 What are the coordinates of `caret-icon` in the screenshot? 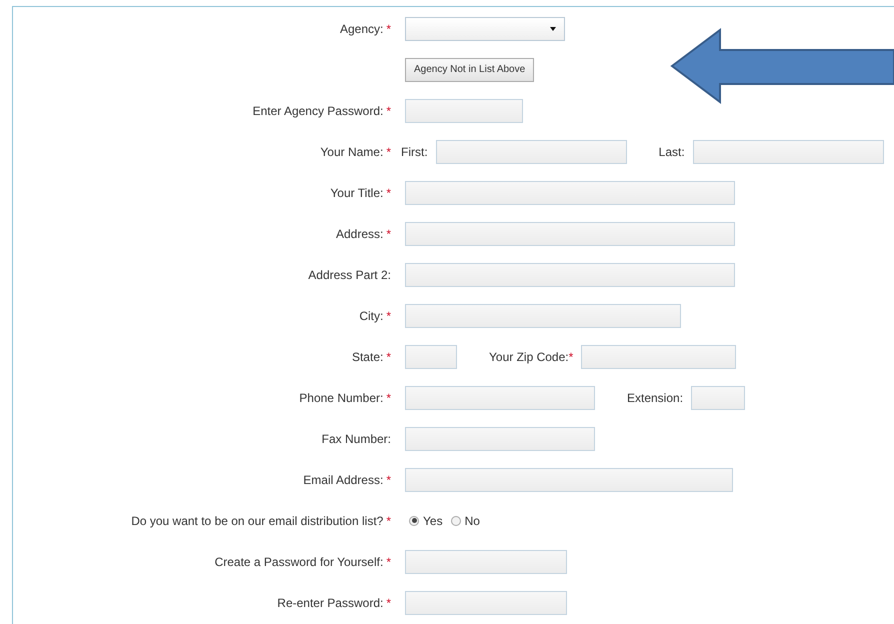 It's located at (553, 28).